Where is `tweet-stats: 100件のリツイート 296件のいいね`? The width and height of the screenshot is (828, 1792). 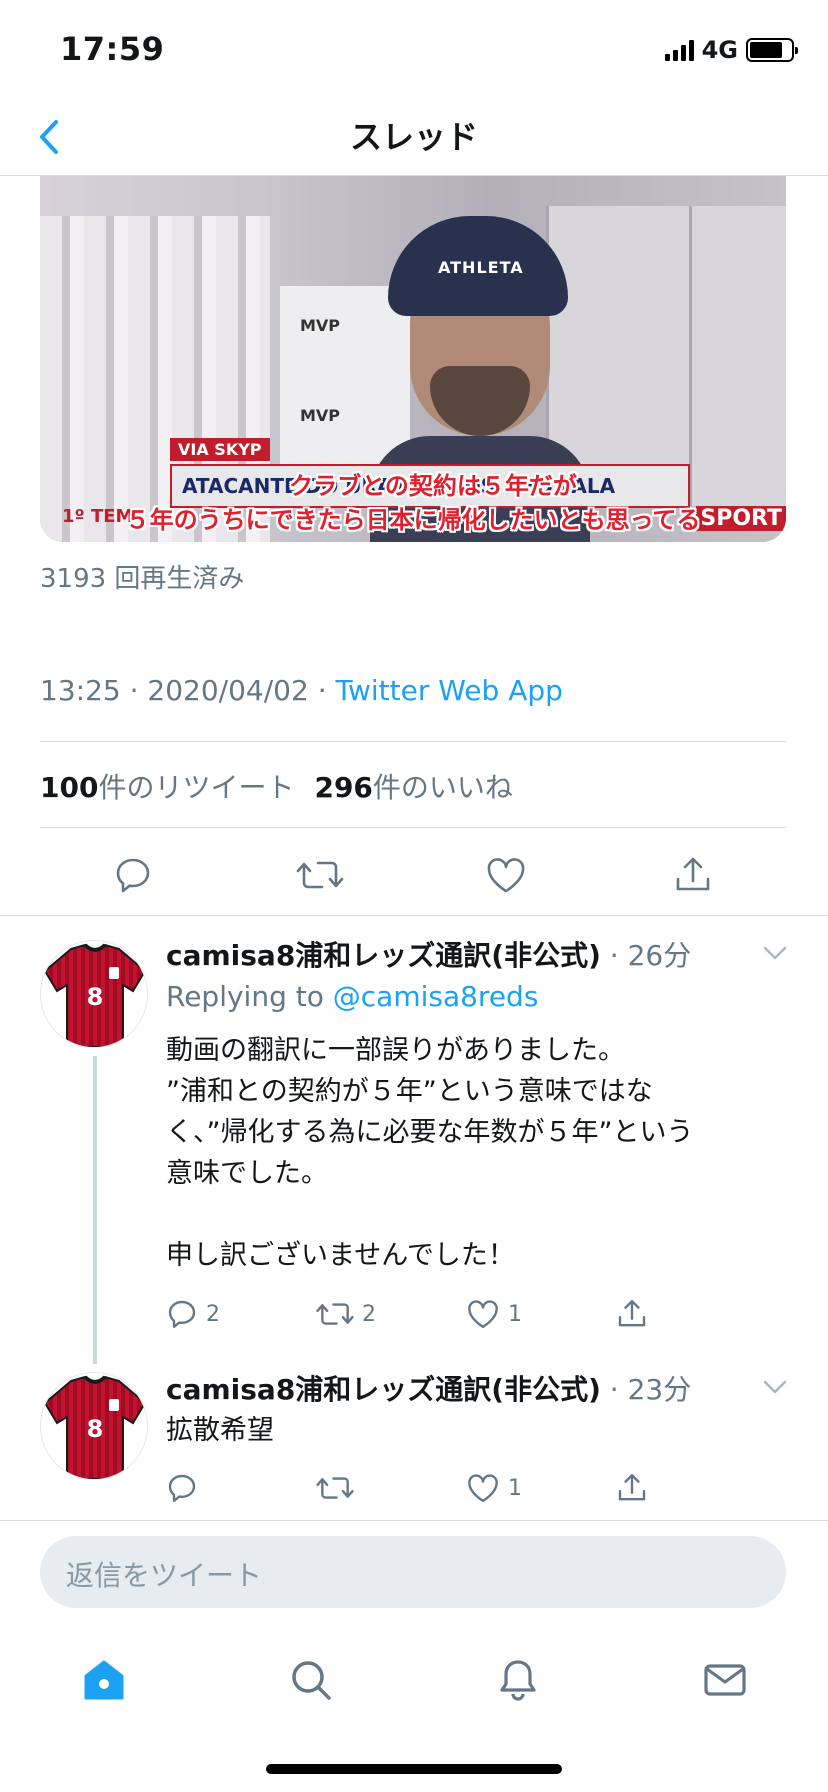 tweet-stats: 100件のリツイート 296件のいいね is located at coordinates (276, 786).